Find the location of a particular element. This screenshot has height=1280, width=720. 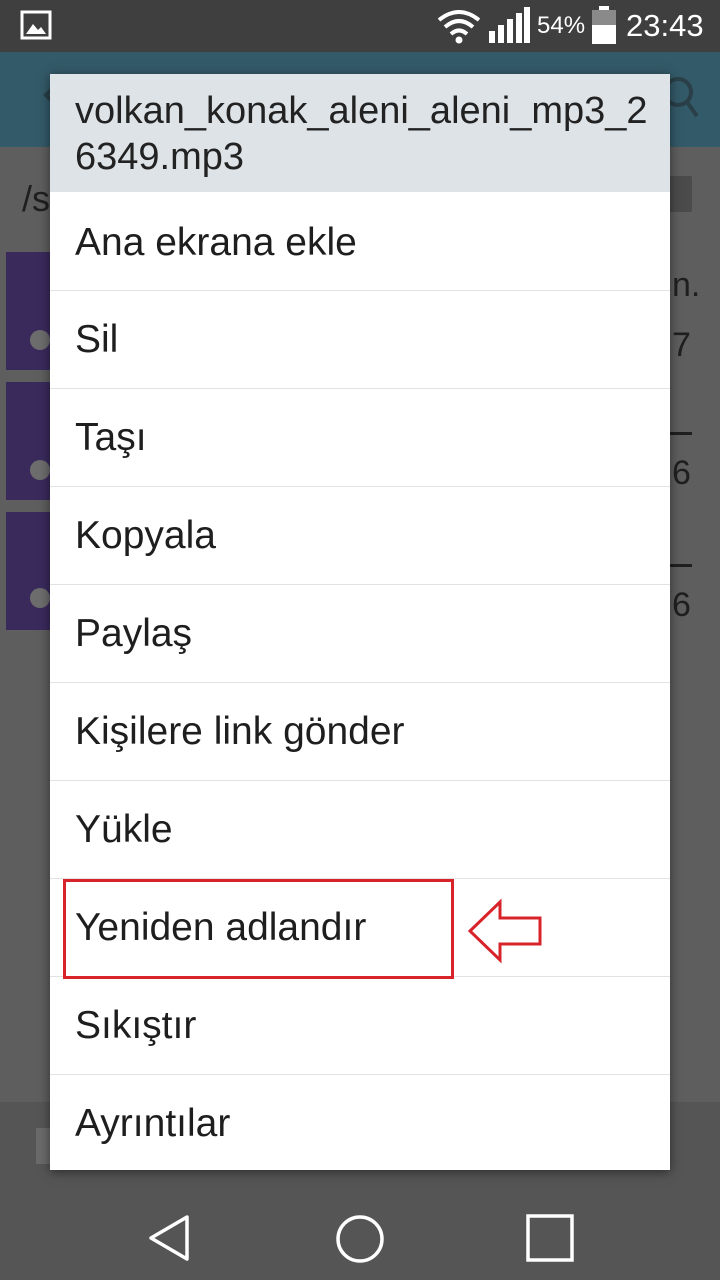

wifi-icon is located at coordinates (459, 27).